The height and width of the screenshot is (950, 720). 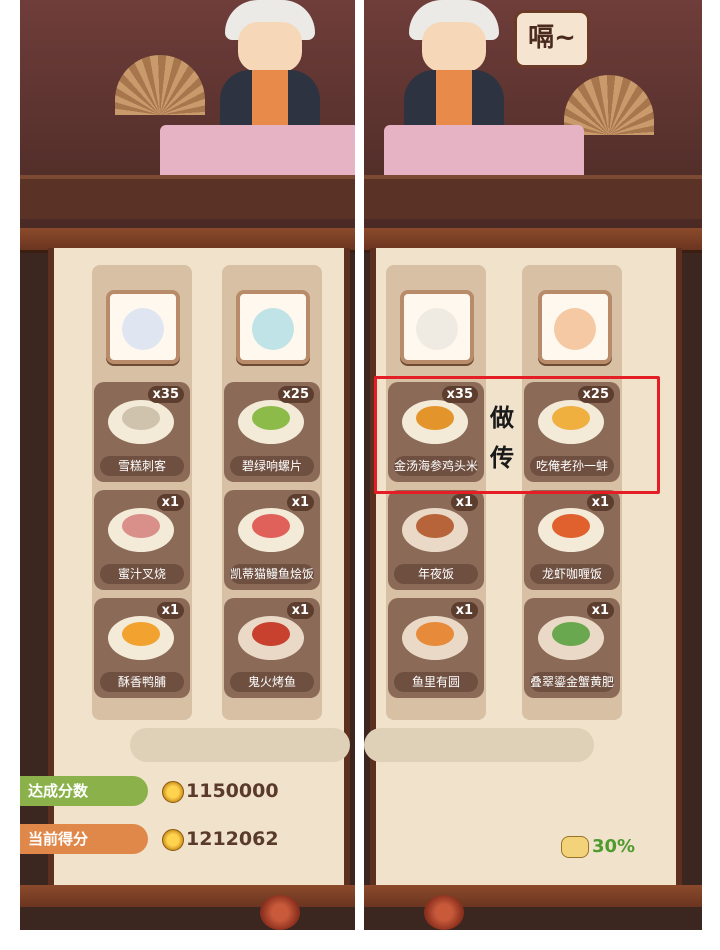 What do you see at coordinates (572, 540) in the screenshot?
I see `dish-card: x1 龙虾咖喱饭` at bounding box center [572, 540].